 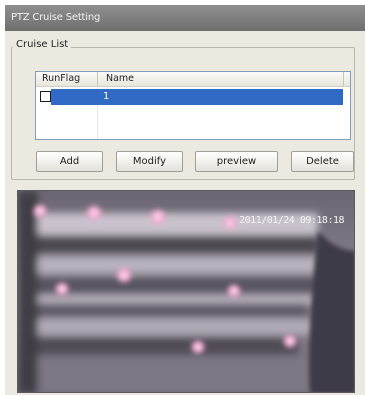 What do you see at coordinates (185, 18) in the screenshot?
I see `window-title: PTZ Cruise Setting` at bounding box center [185, 18].